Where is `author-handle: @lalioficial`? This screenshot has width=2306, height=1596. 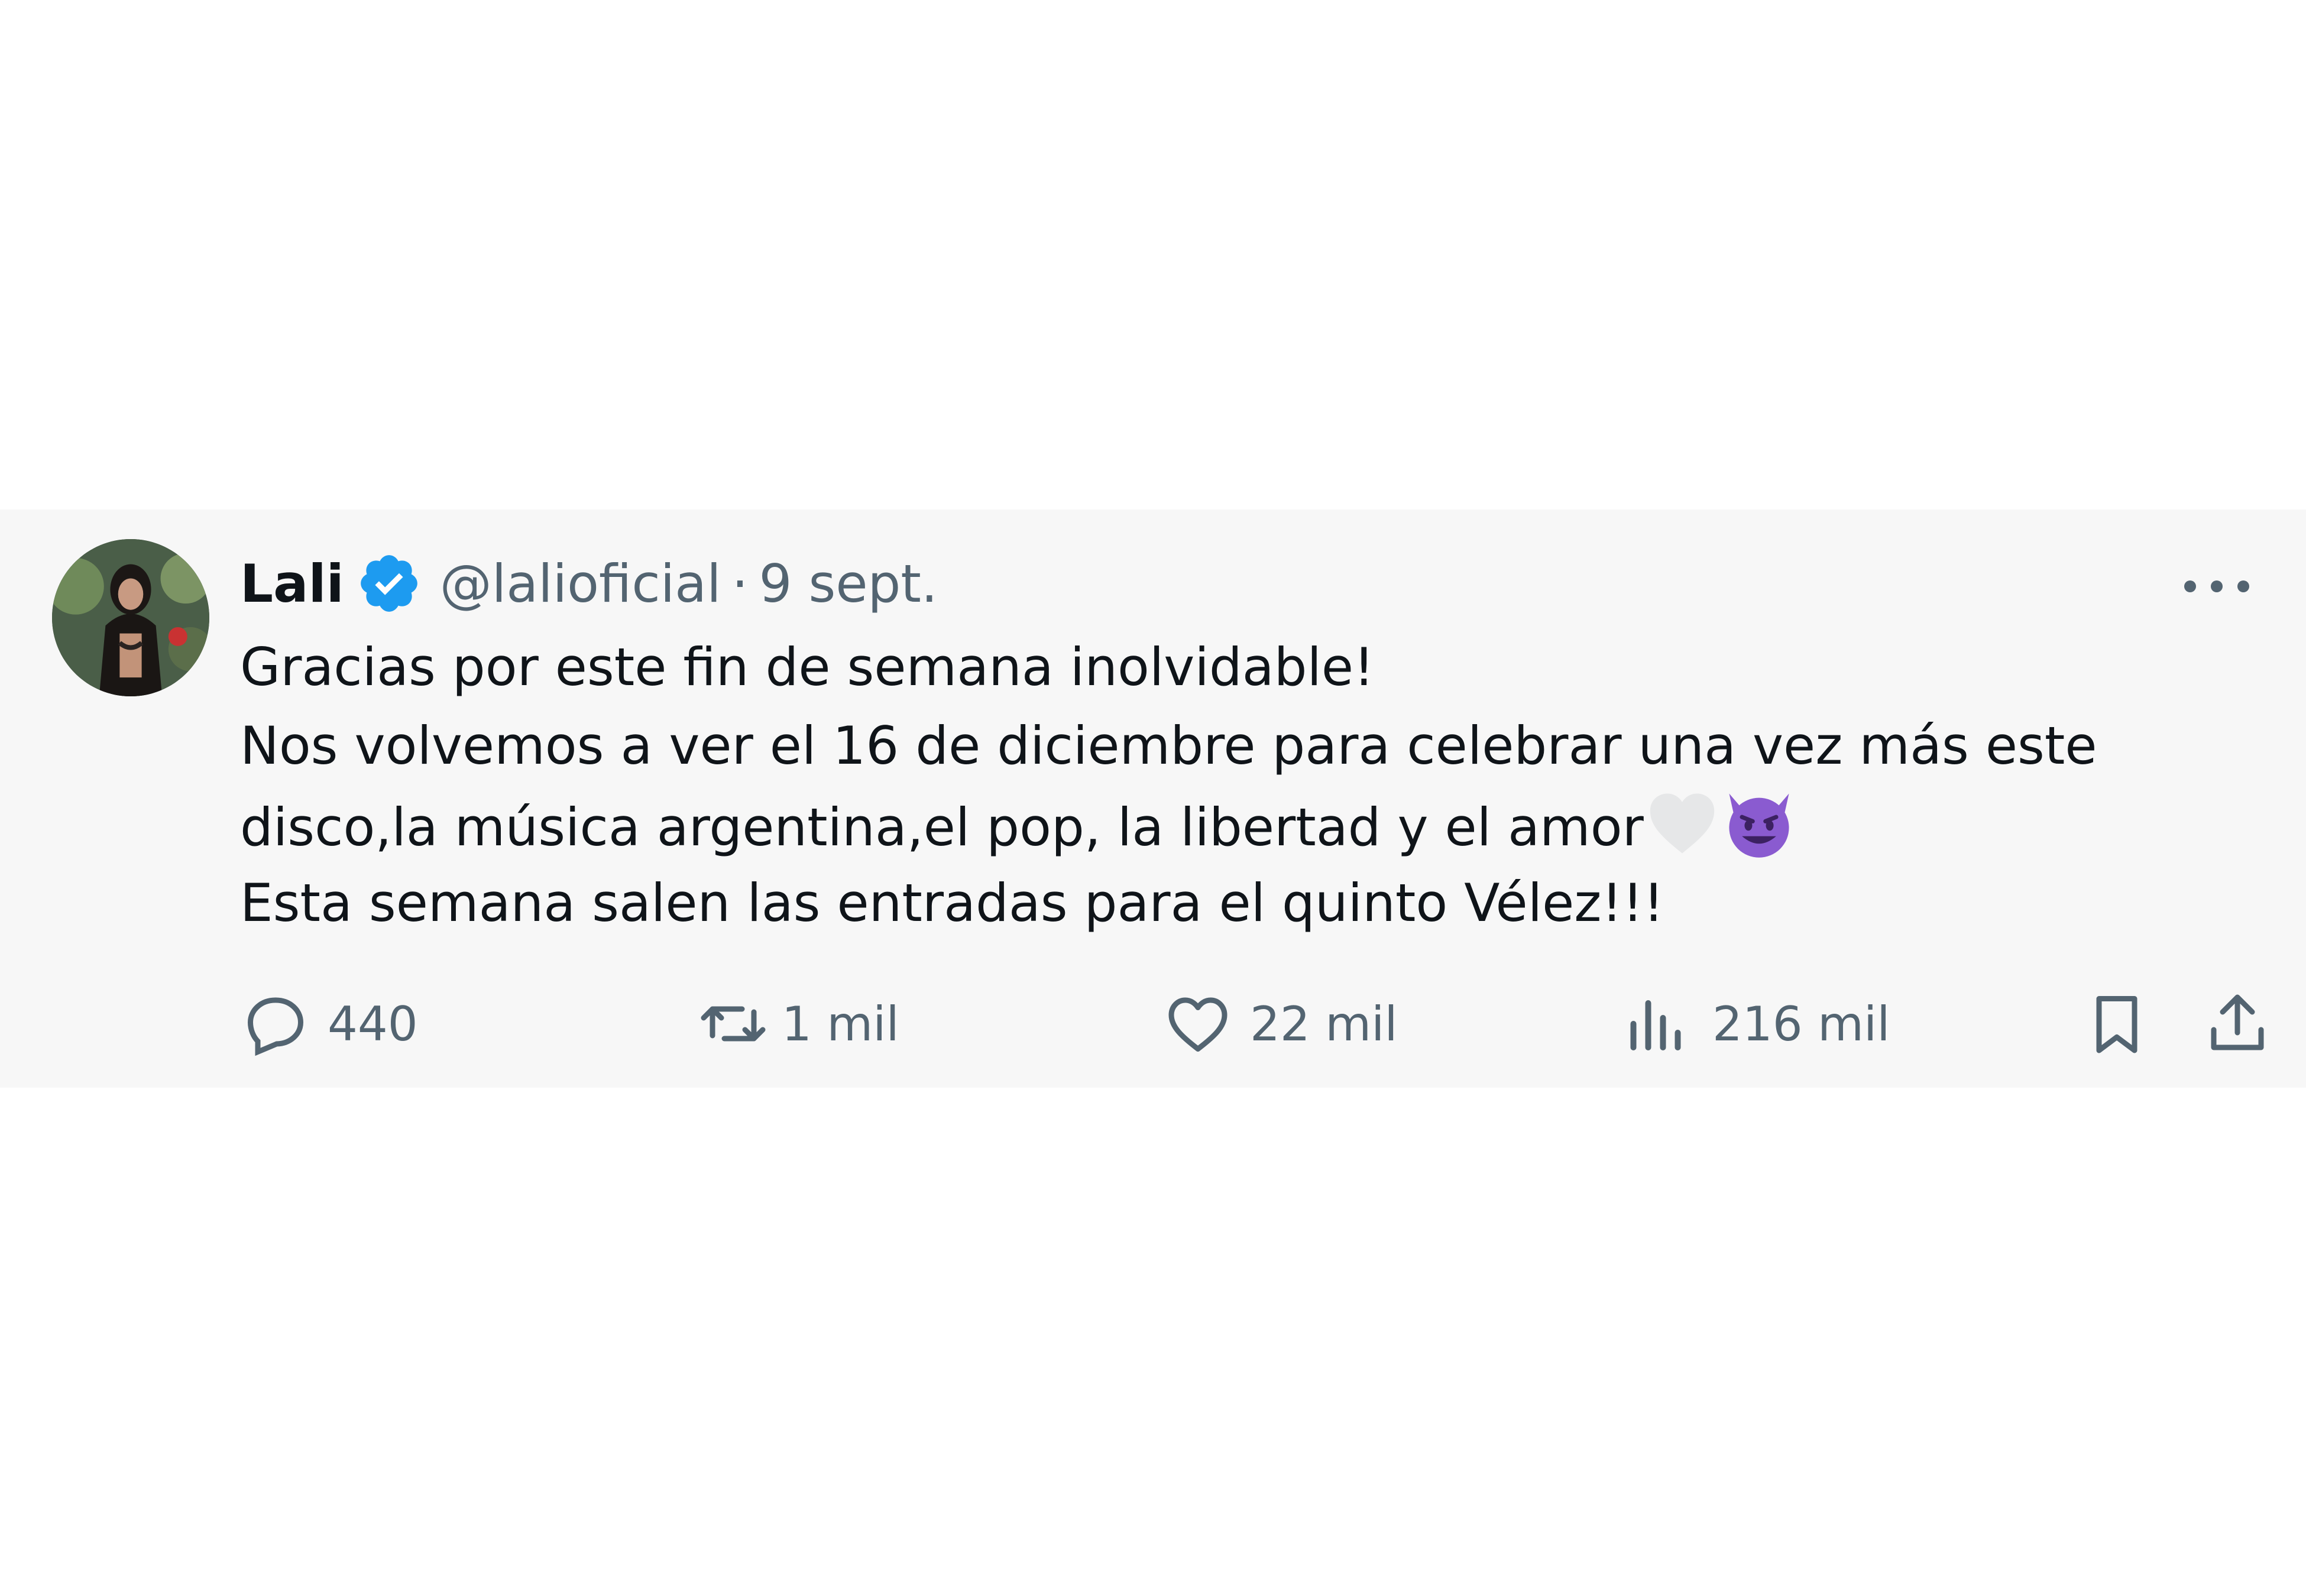
author-handle: @lalioficial is located at coordinates (580, 583).